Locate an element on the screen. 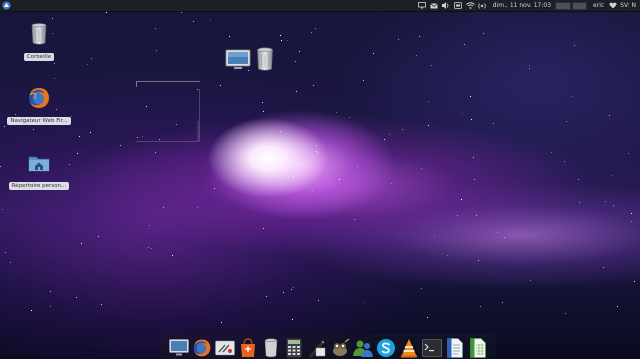 The image size is (640, 359). workspace-switcher is located at coordinates (571, 5).